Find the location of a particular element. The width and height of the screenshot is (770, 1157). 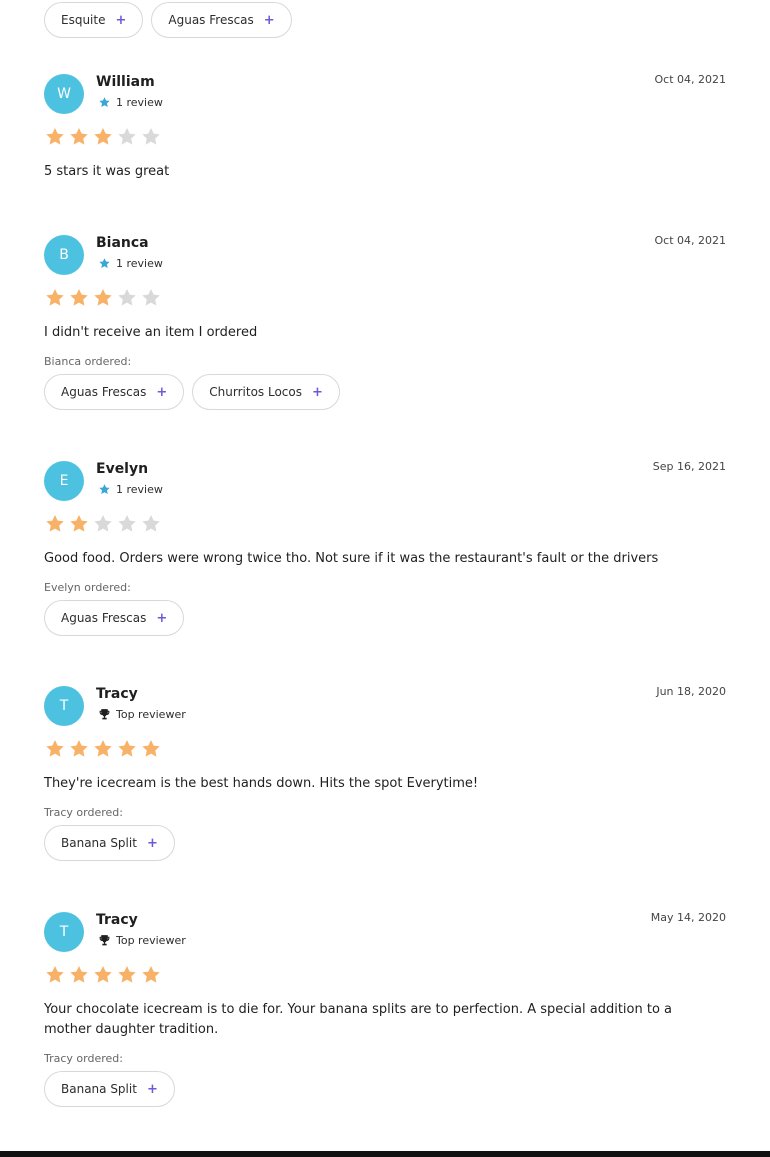

review-date: Jun 18, 2020 is located at coordinates (691, 691).